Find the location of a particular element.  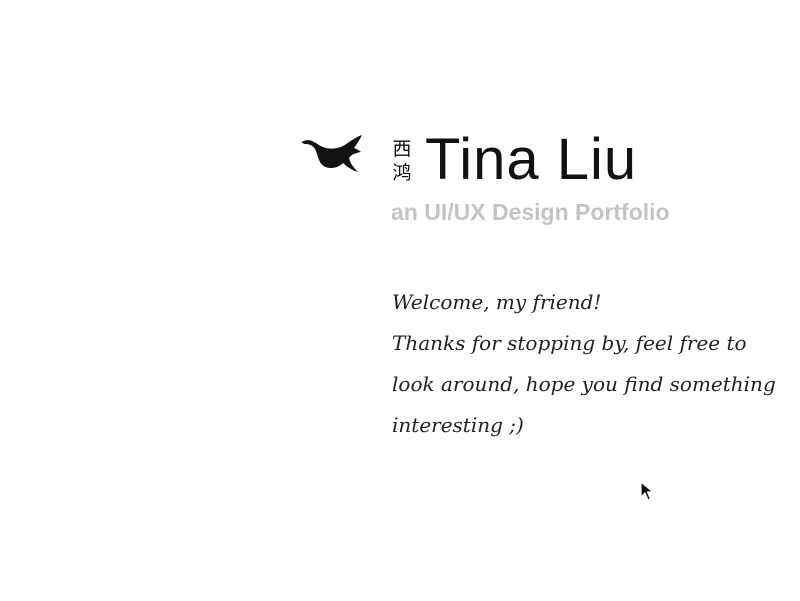

welcome-line: Thanks for stopping by, feel free to is located at coordinates (569, 343).